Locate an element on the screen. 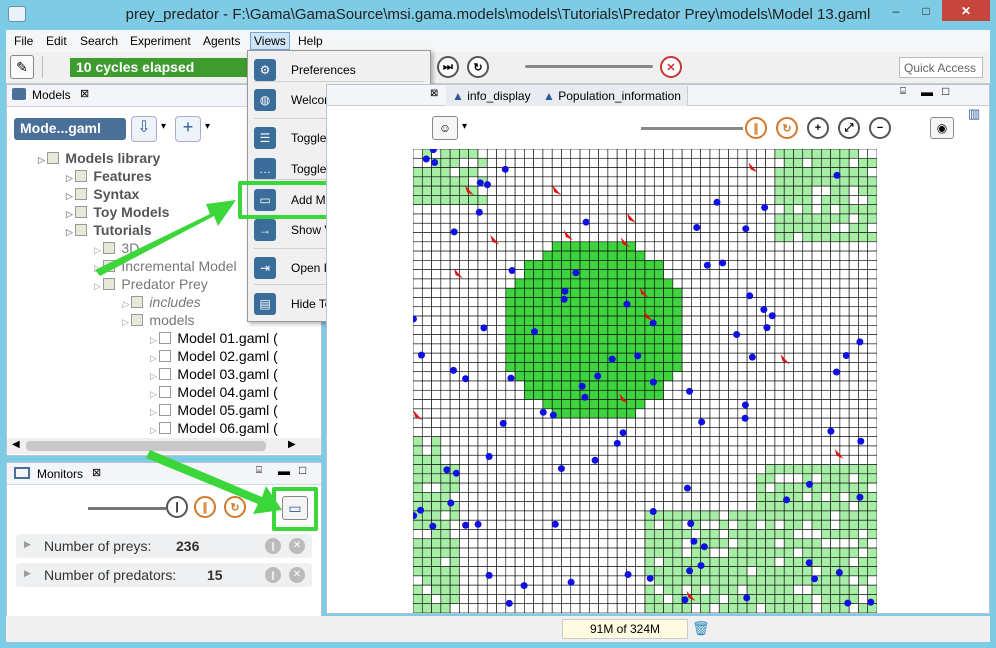 This screenshot has width=996, height=648. tree-item: ▷ Model 01.gaml ( is located at coordinates (214, 338).